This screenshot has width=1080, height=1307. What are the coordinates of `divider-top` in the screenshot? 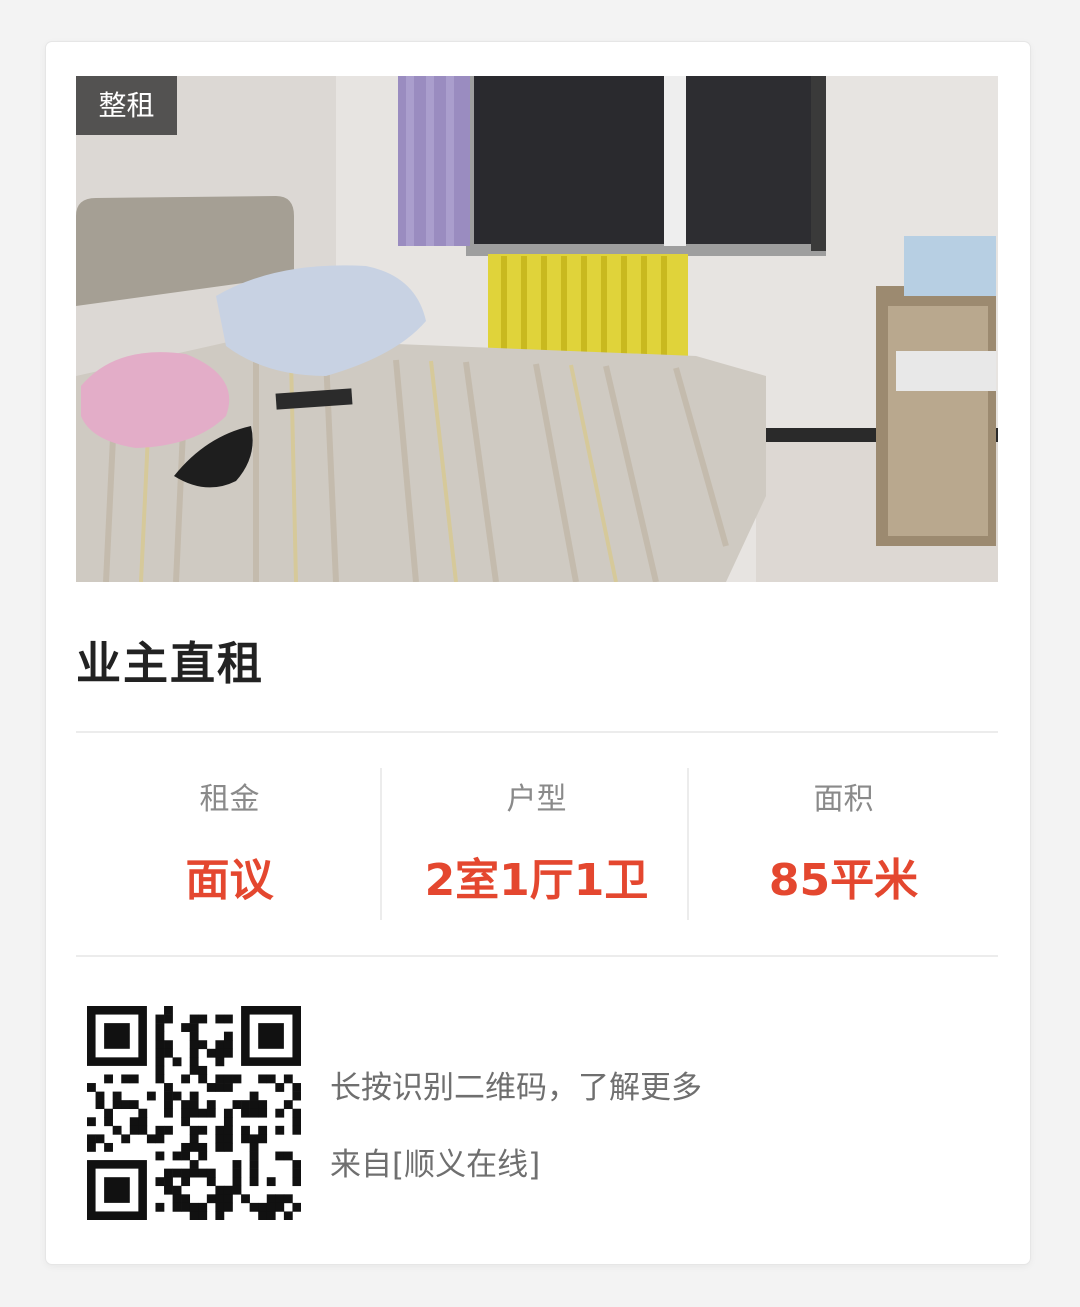 It's located at (537, 732).